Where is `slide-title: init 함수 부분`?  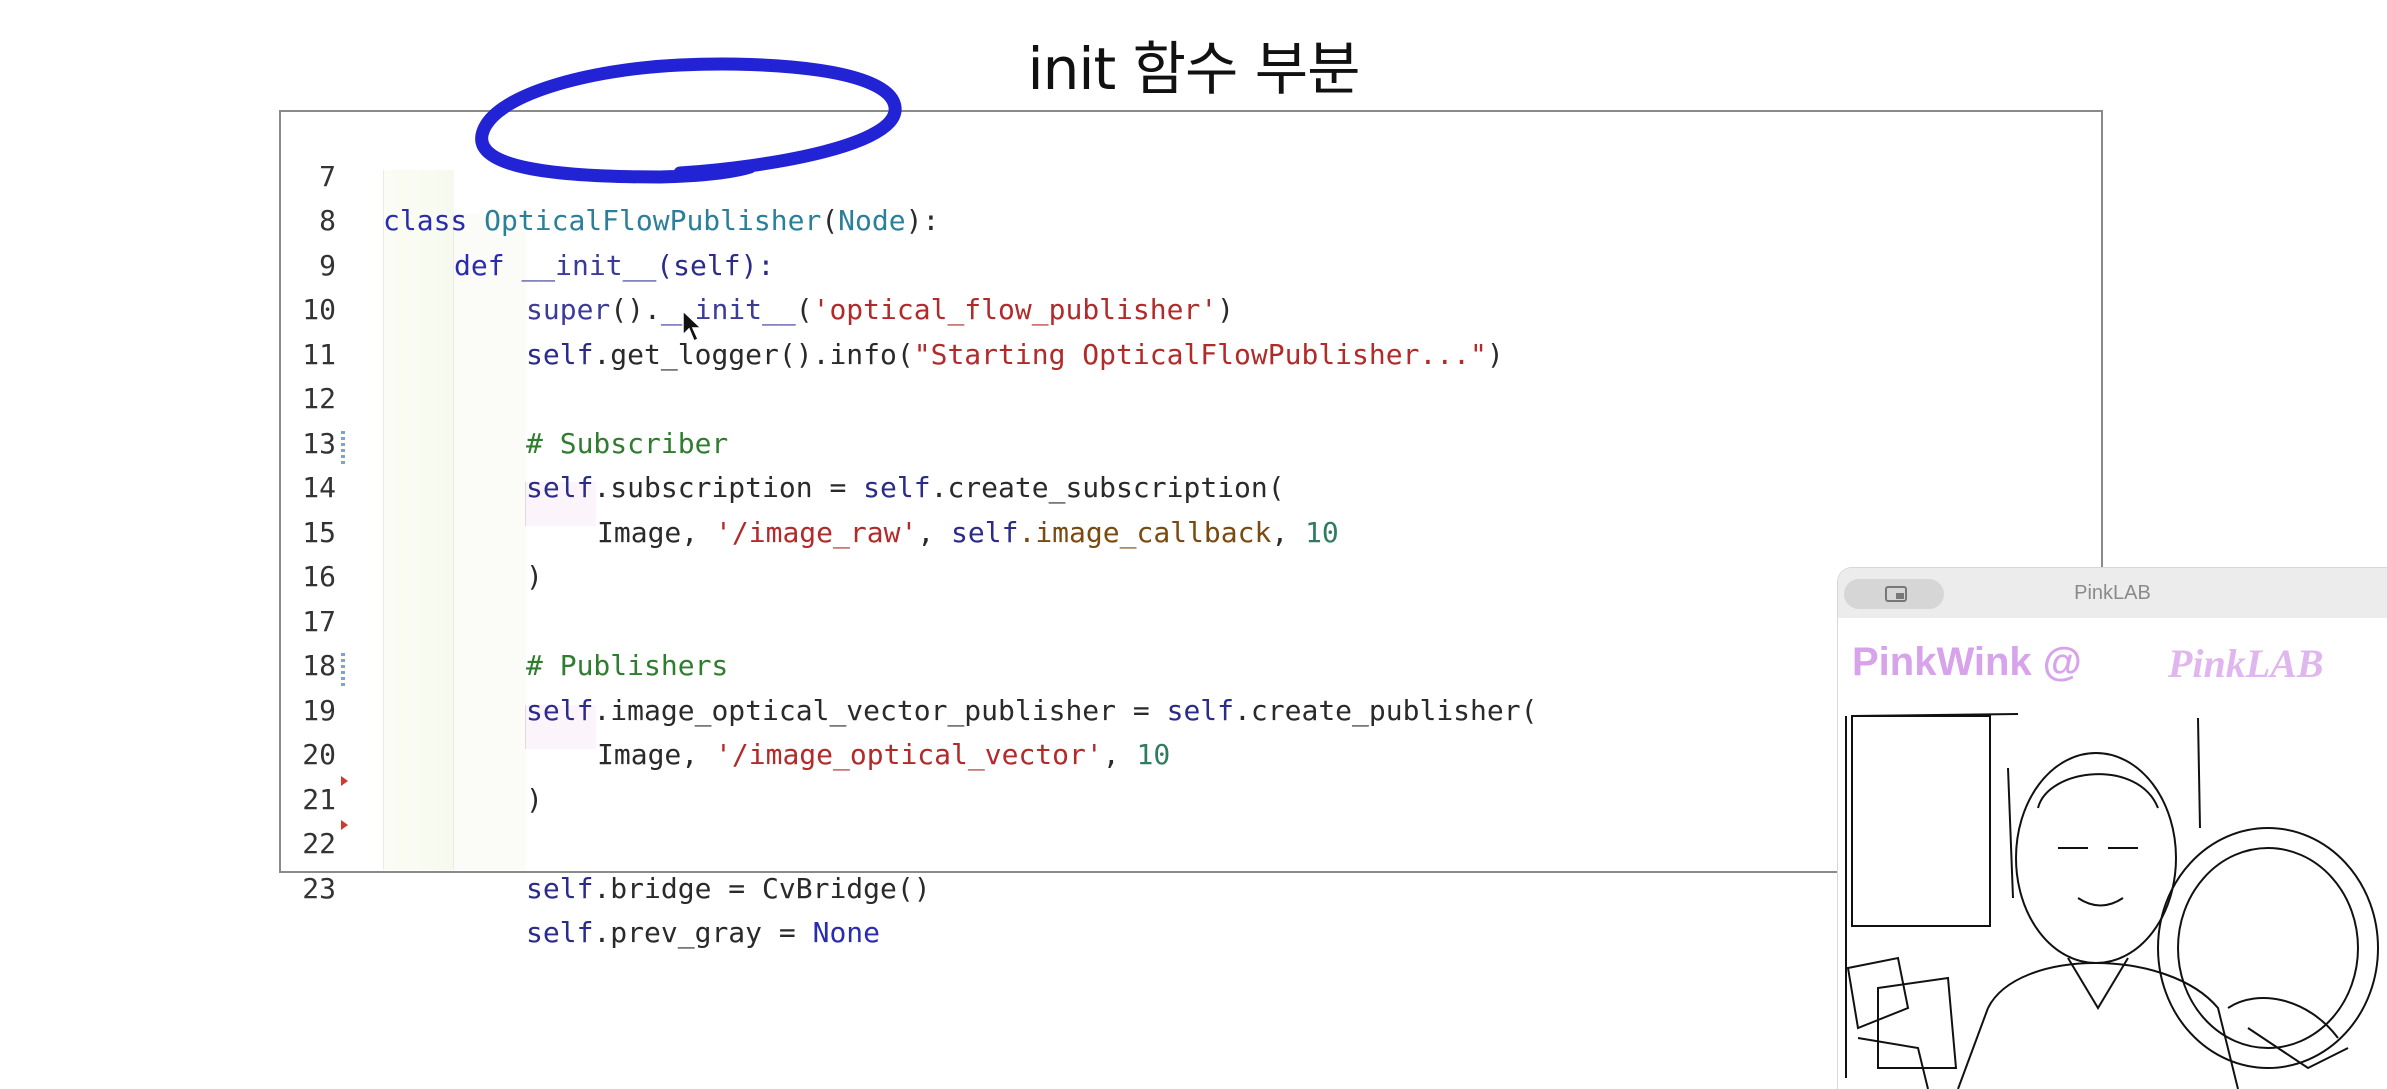 slide-title: init 함수 부분 is located at coordinates (1193, 69).